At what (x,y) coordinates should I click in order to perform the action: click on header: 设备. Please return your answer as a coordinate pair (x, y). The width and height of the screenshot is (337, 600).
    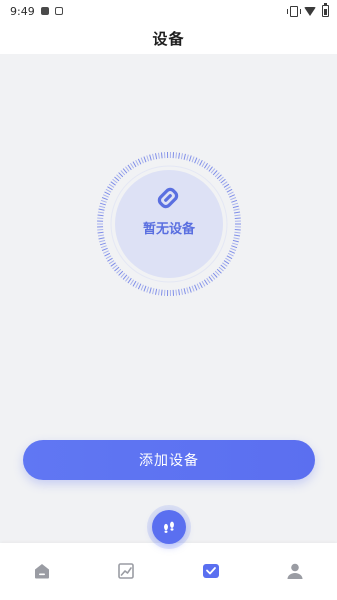
    Looking at the image, I should click on (168, 38).